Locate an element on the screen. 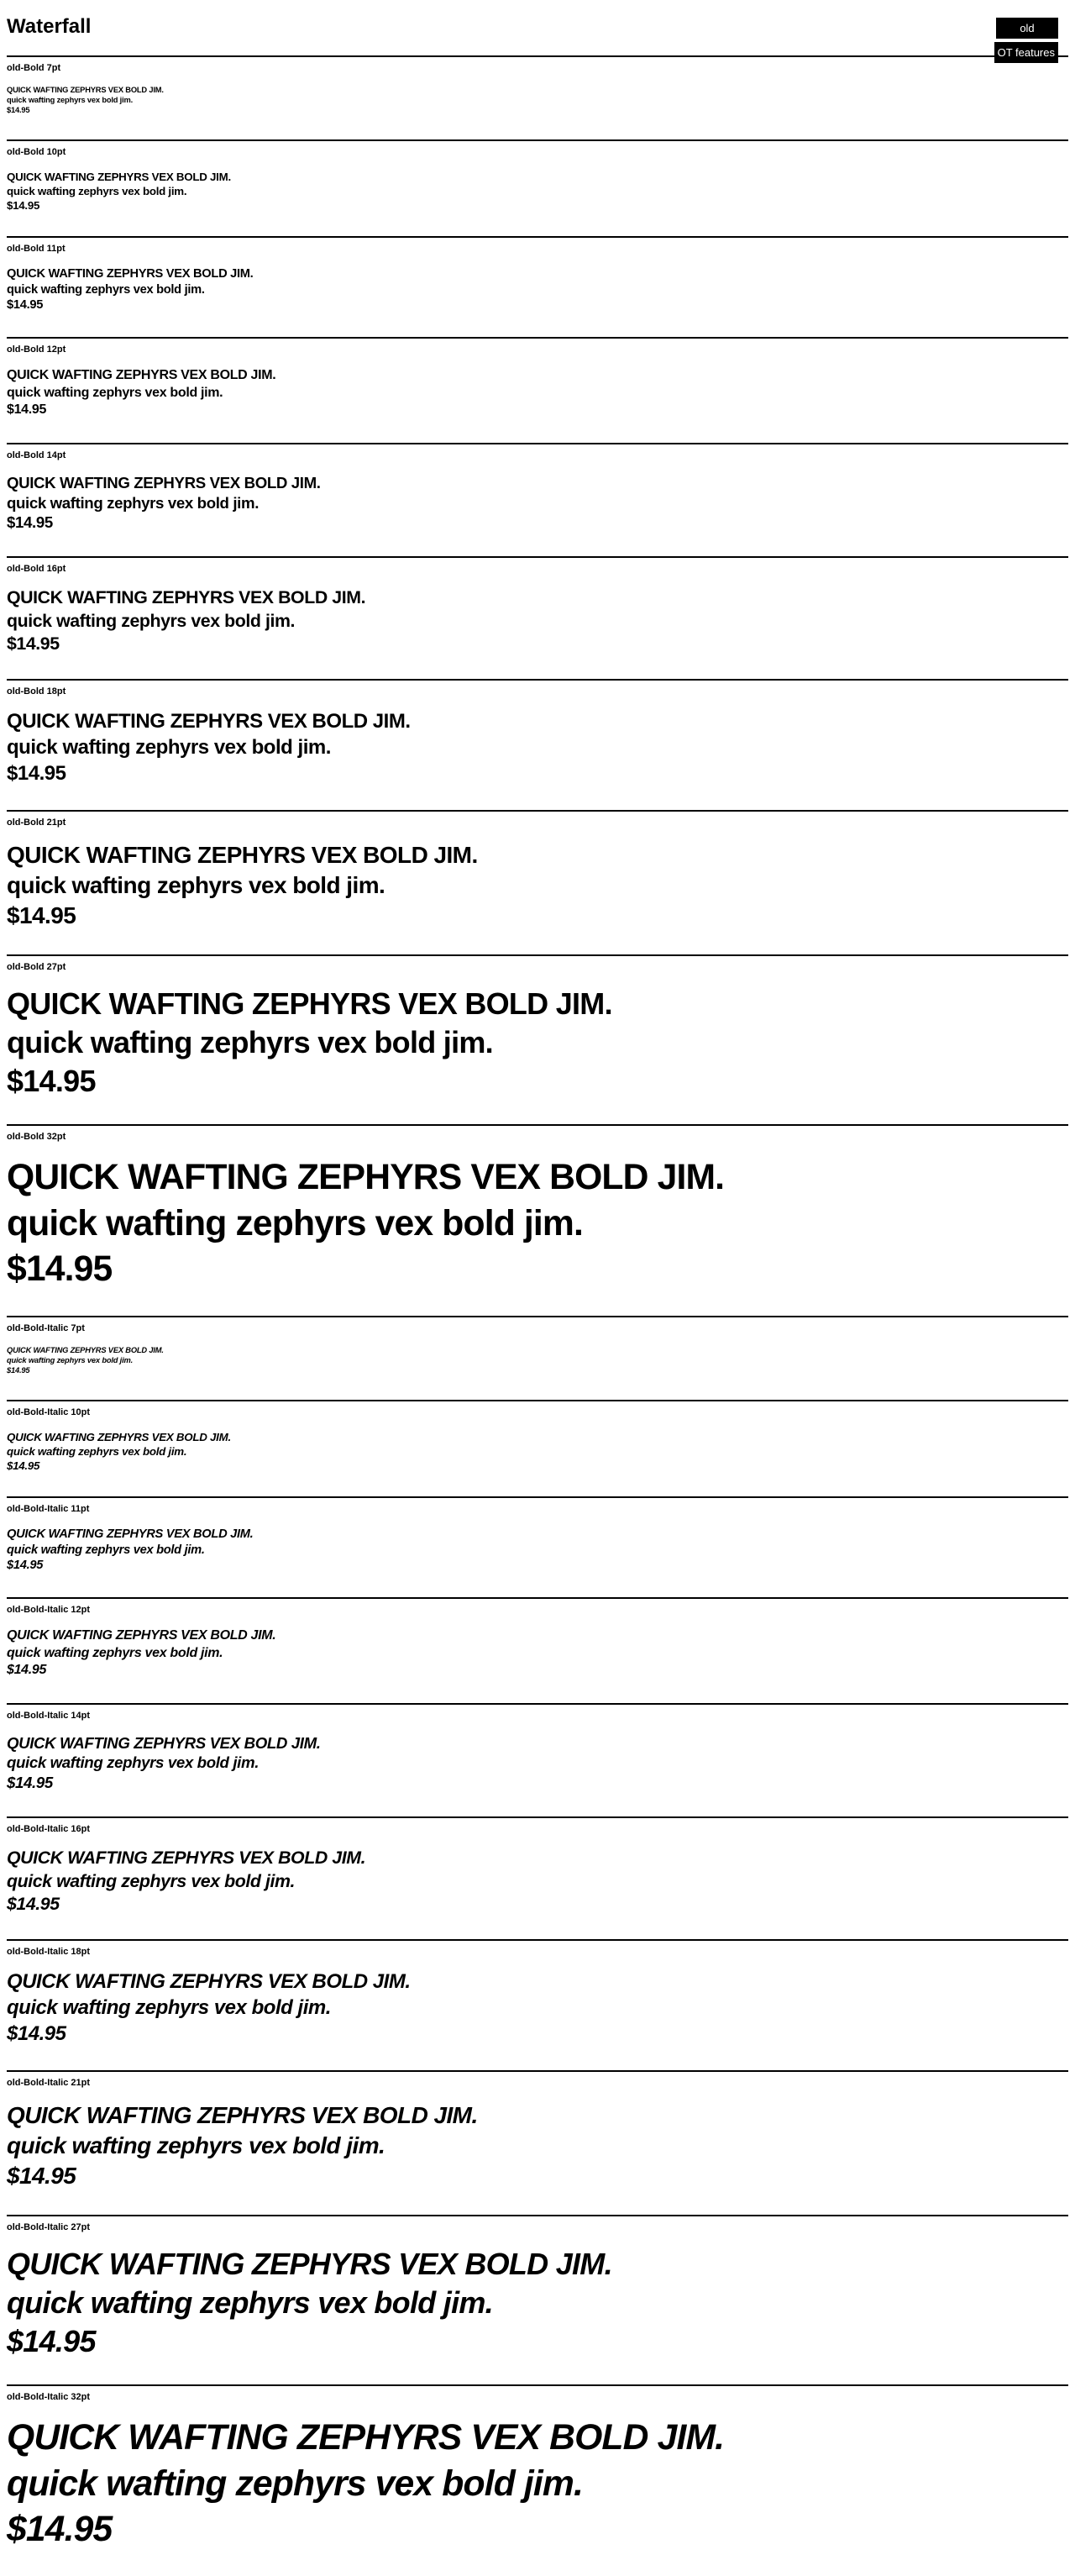 The width and height of the screenshot is (1075, 2576). font-select-button: old is located at coordinates (1027, 28).